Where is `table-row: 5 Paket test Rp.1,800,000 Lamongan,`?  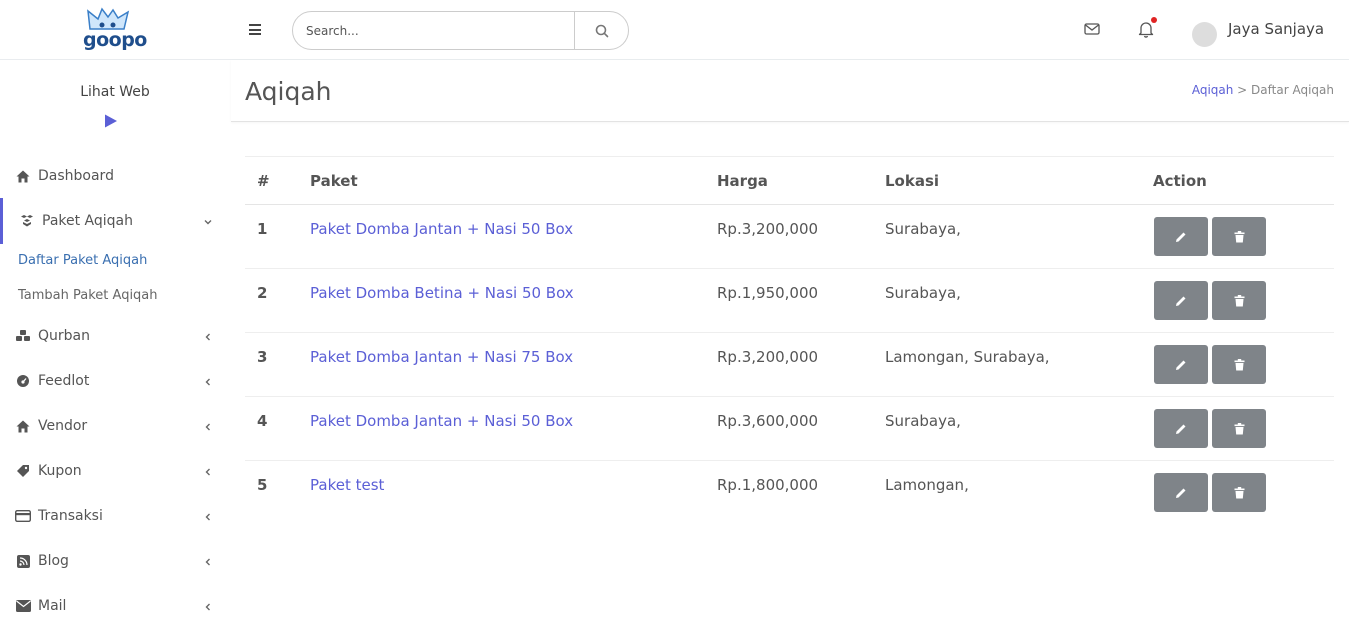
table-row: 5 Paket test Rp.1,800,000 Lamongan, is located at coordinates (789, 493).